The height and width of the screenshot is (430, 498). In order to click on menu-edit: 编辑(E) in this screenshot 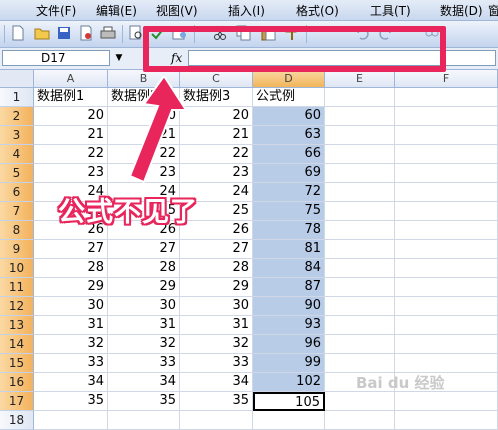, I will do `click(116, 10)`.